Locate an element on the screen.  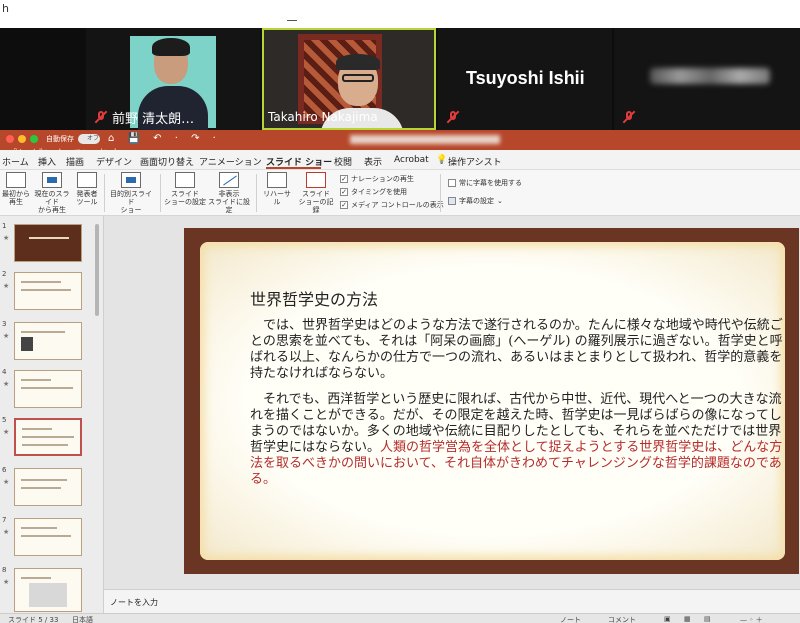
show-media-controls-checkbox: ✓ メディア コントロールの表示 is located at coordinates (392, 205).